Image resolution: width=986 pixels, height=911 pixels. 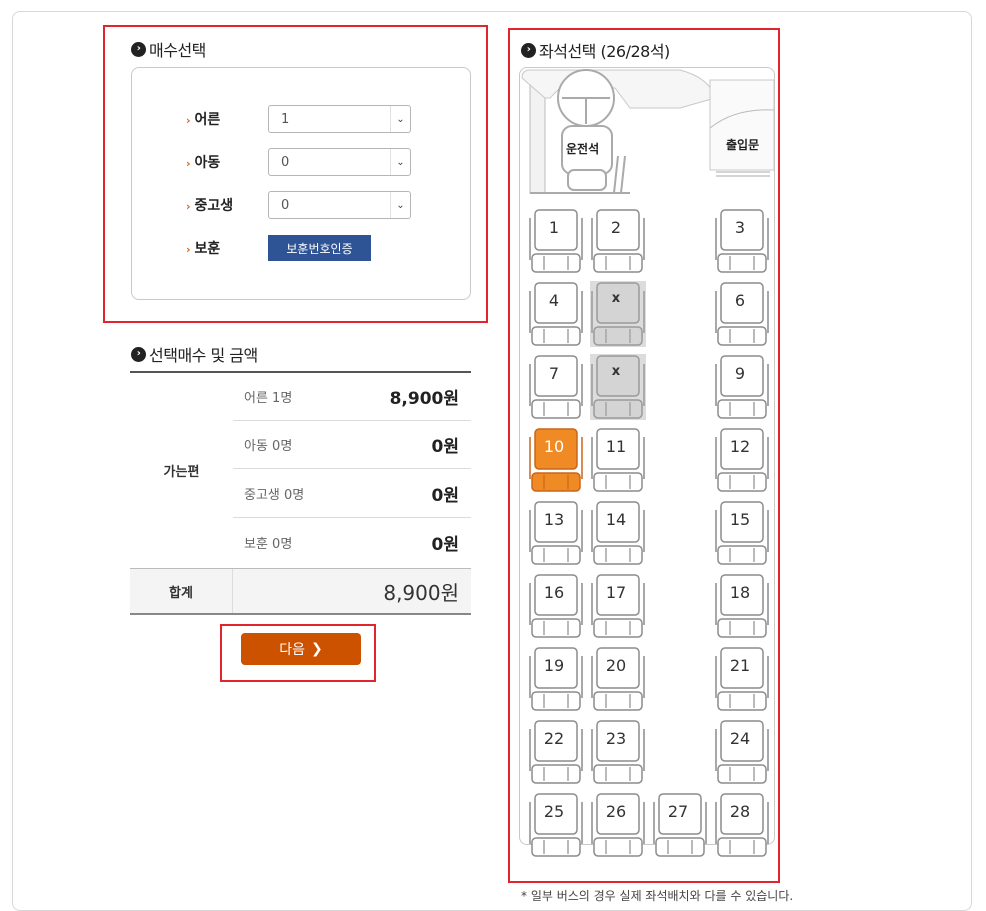 What do you see at coordinates (556, 752) in the screenshot?
I see `seat-22: 22` at bounding box center [556, 752].